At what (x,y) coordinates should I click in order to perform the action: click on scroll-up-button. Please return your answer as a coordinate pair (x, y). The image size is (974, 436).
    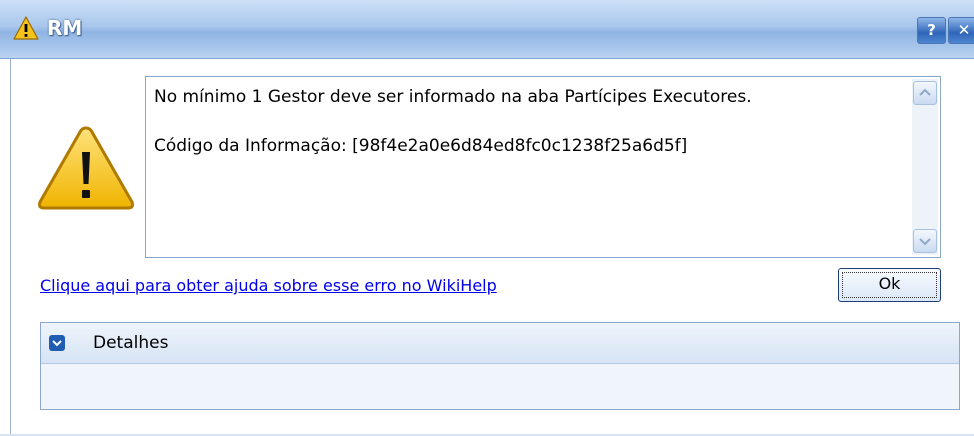
    Looking at the image, I should click on (925, 93).